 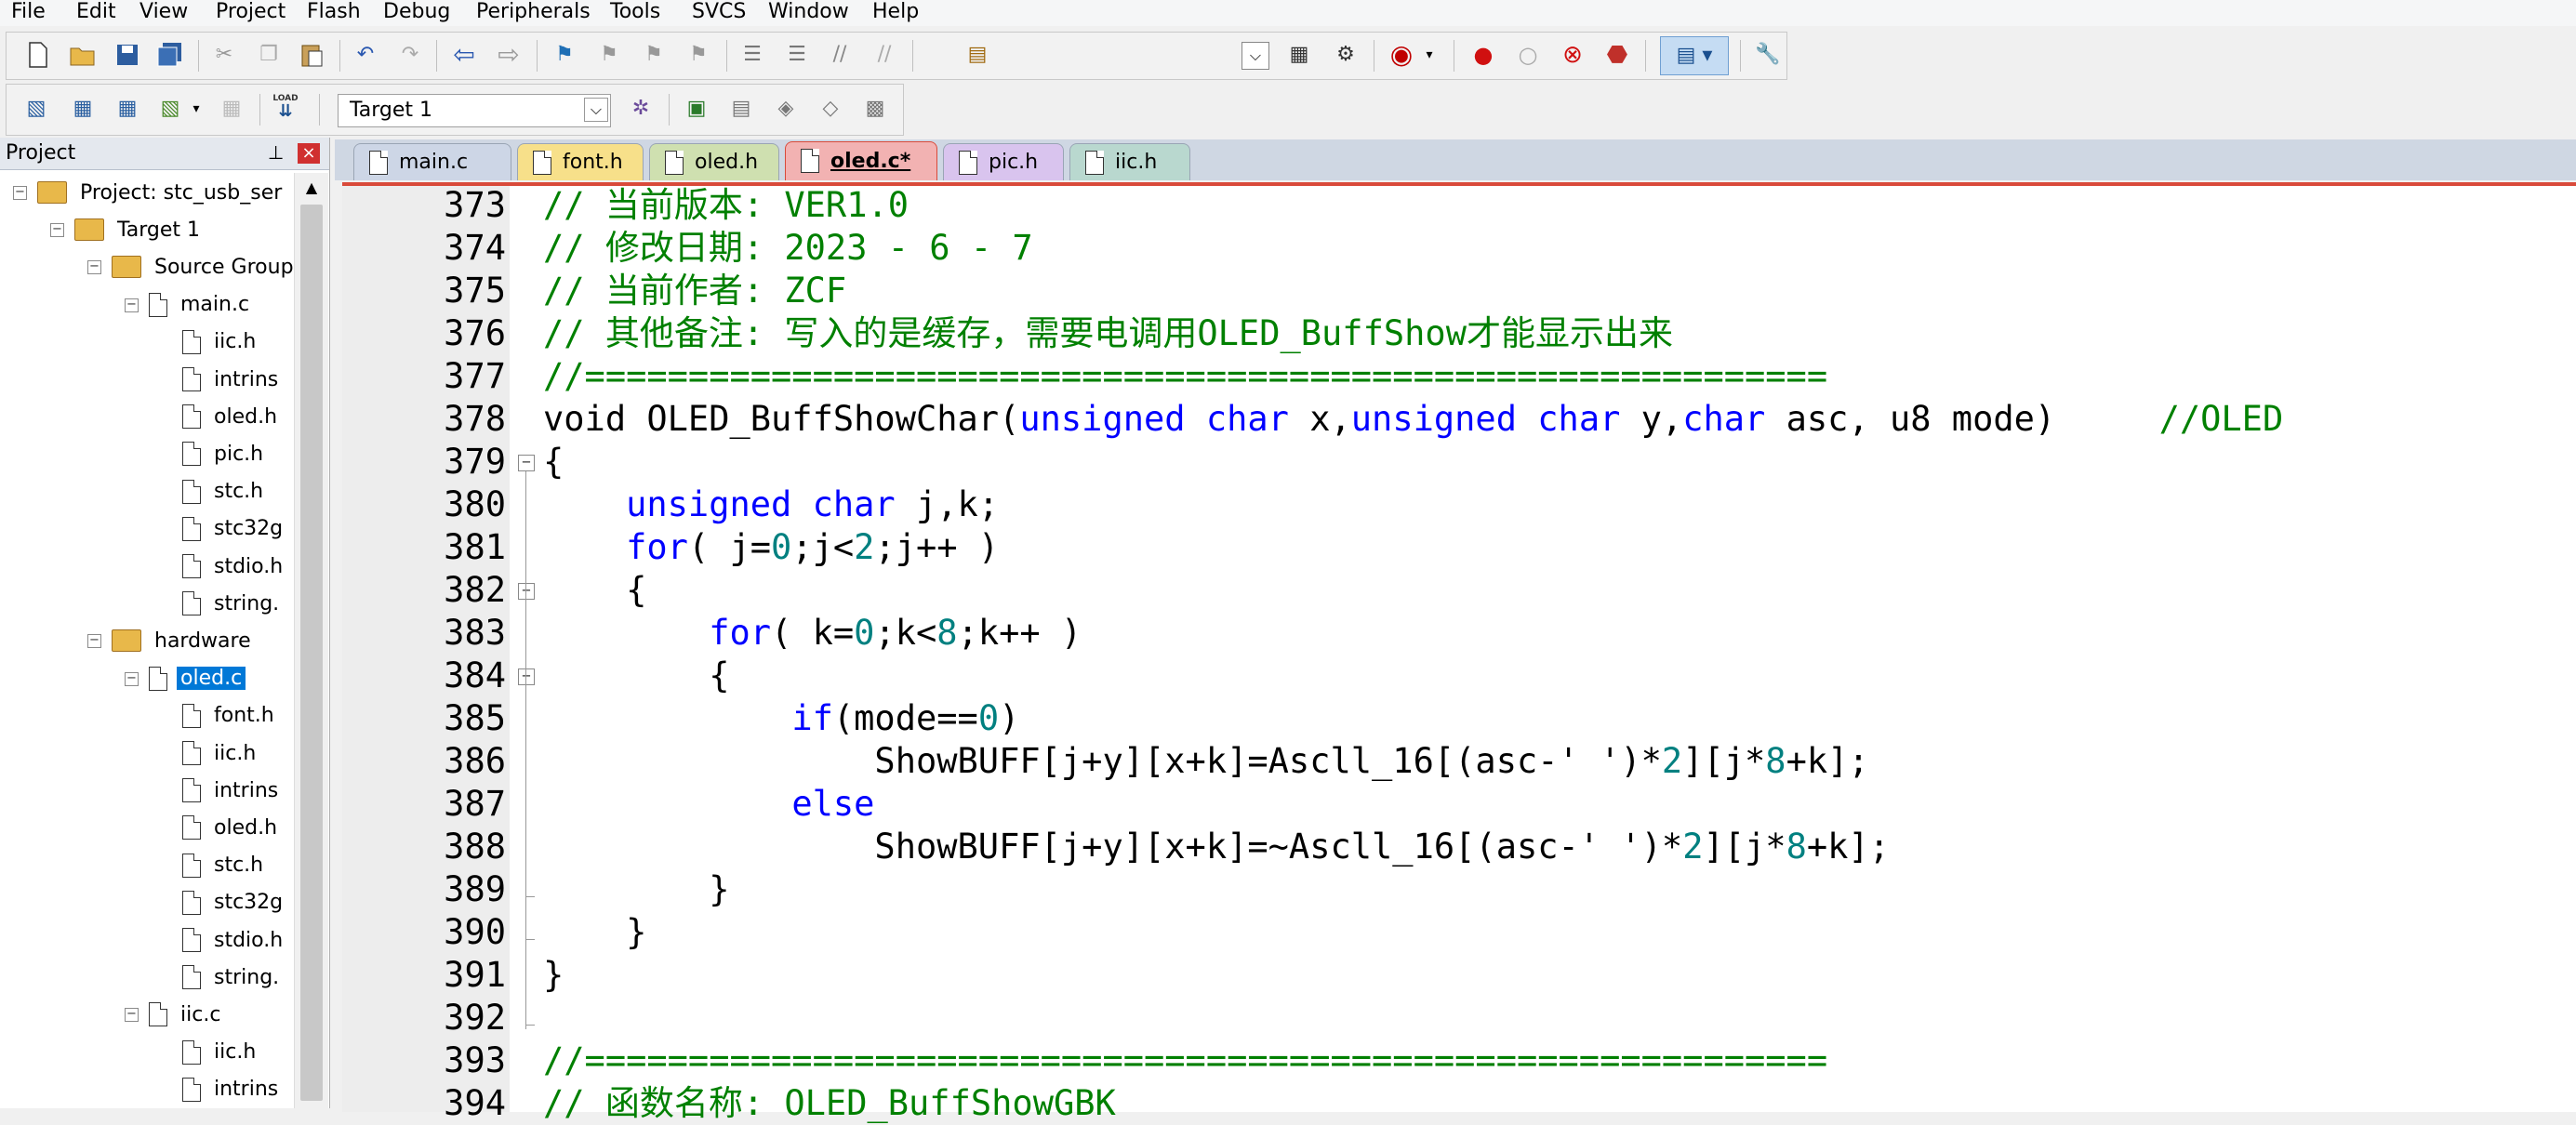 What do you see at coordinates (1459, 976) in the screenshot?
I see `code-line: 391}` at bounding box center [1459, 976].